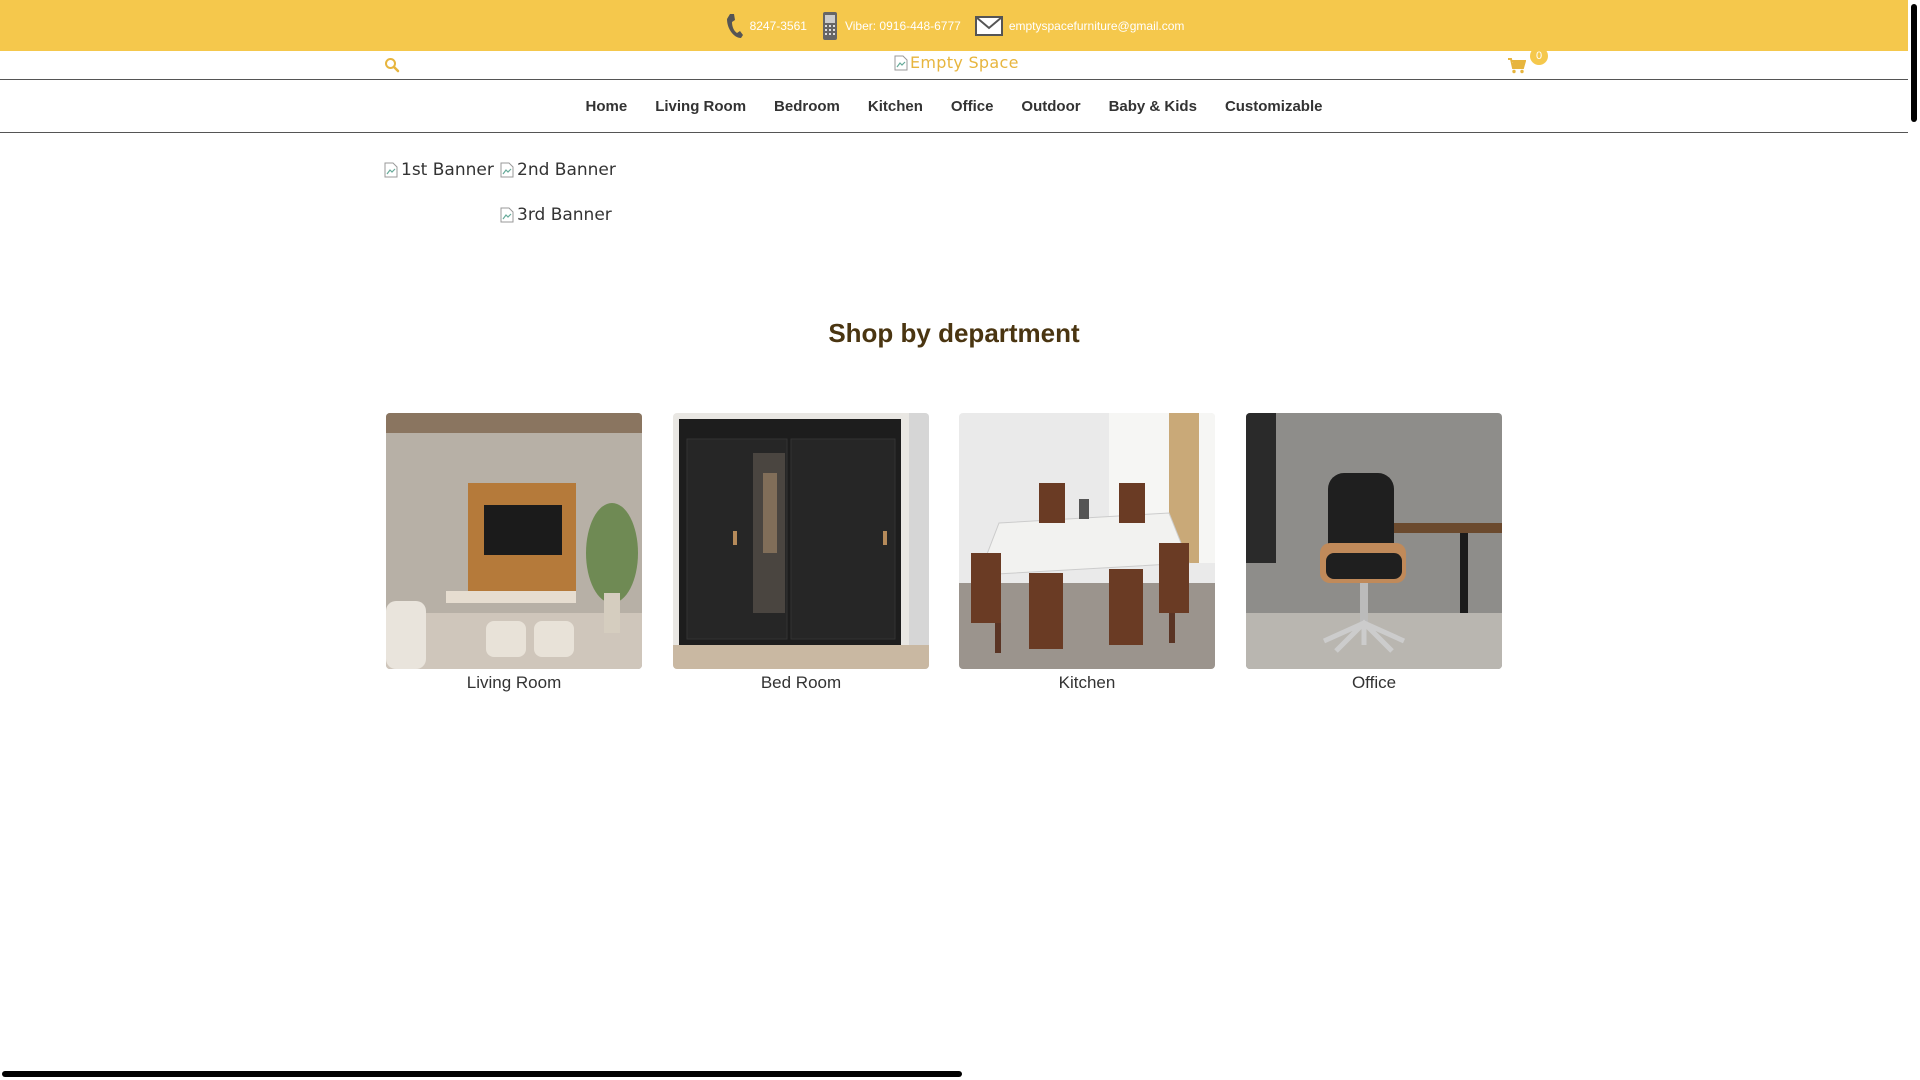 This screenshot has height=1080, width=1920. I want to click on living-room-photo, so click(514, 541).